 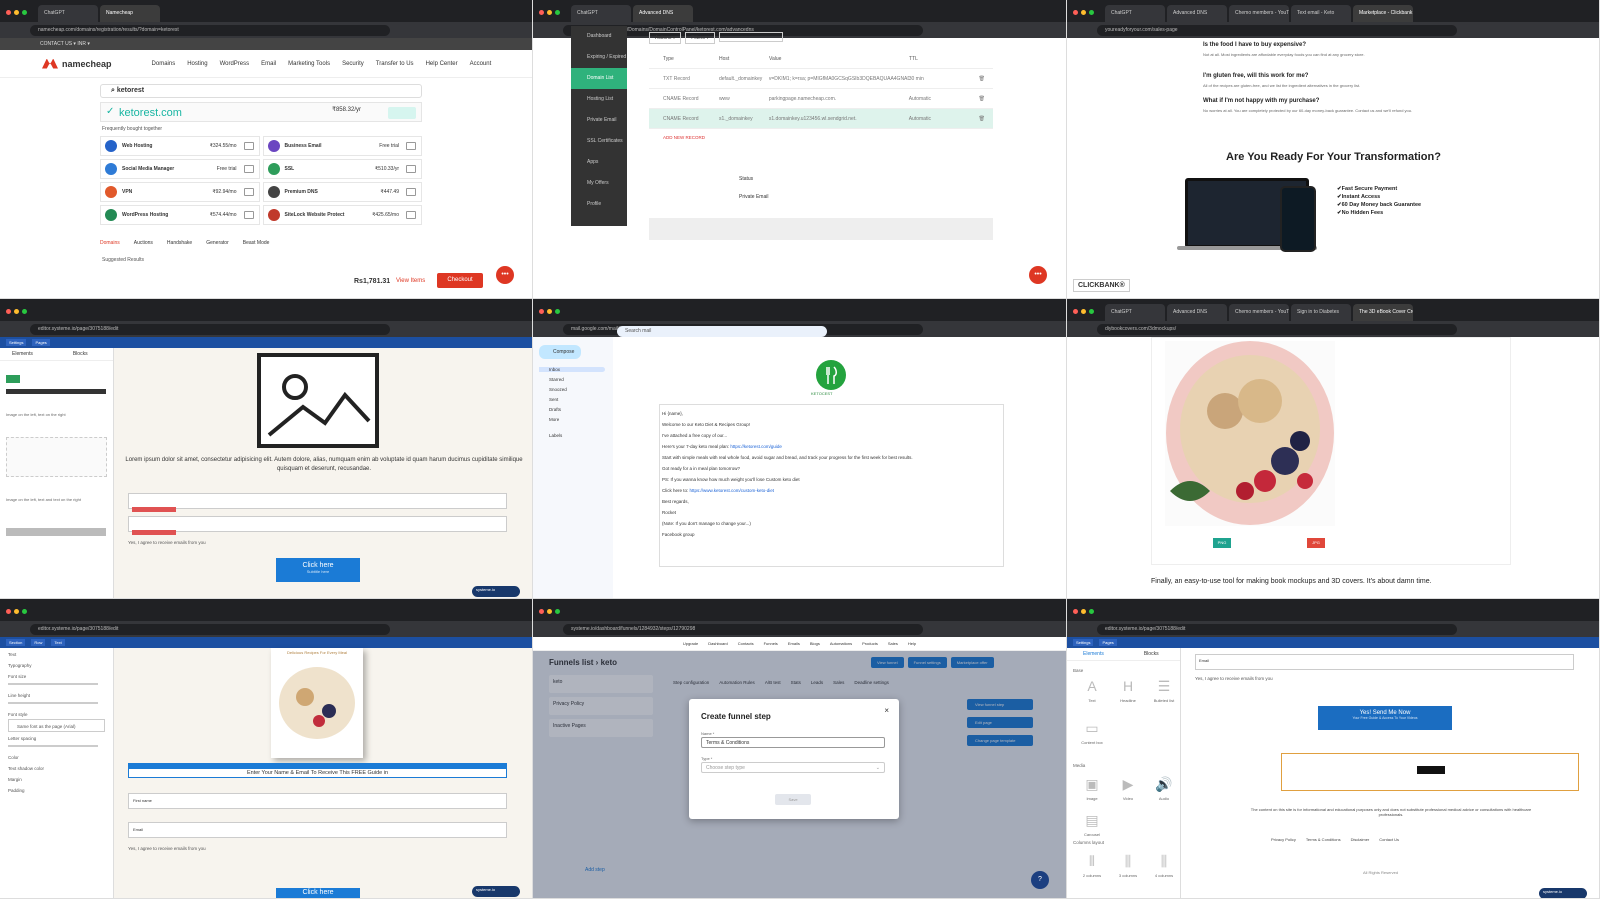 What do you see at coordinates (794, 643) in the screenshot?
I see `nav-emails: Emails` at bounding box center [794, 643].